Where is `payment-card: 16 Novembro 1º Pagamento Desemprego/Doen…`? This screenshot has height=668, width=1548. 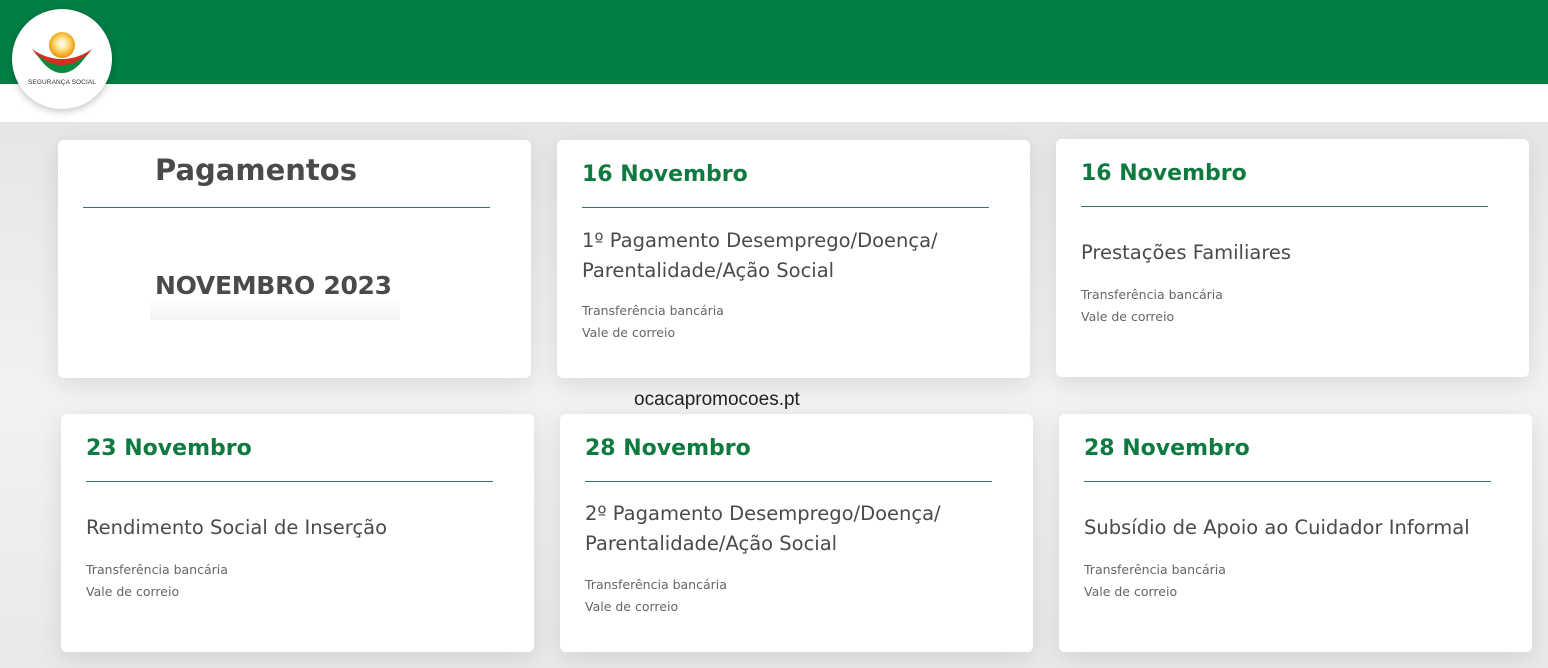 payment-card: 16 Novembro 1º Pagamento Desemprego/Doen… is located at coordinates (793, 259).